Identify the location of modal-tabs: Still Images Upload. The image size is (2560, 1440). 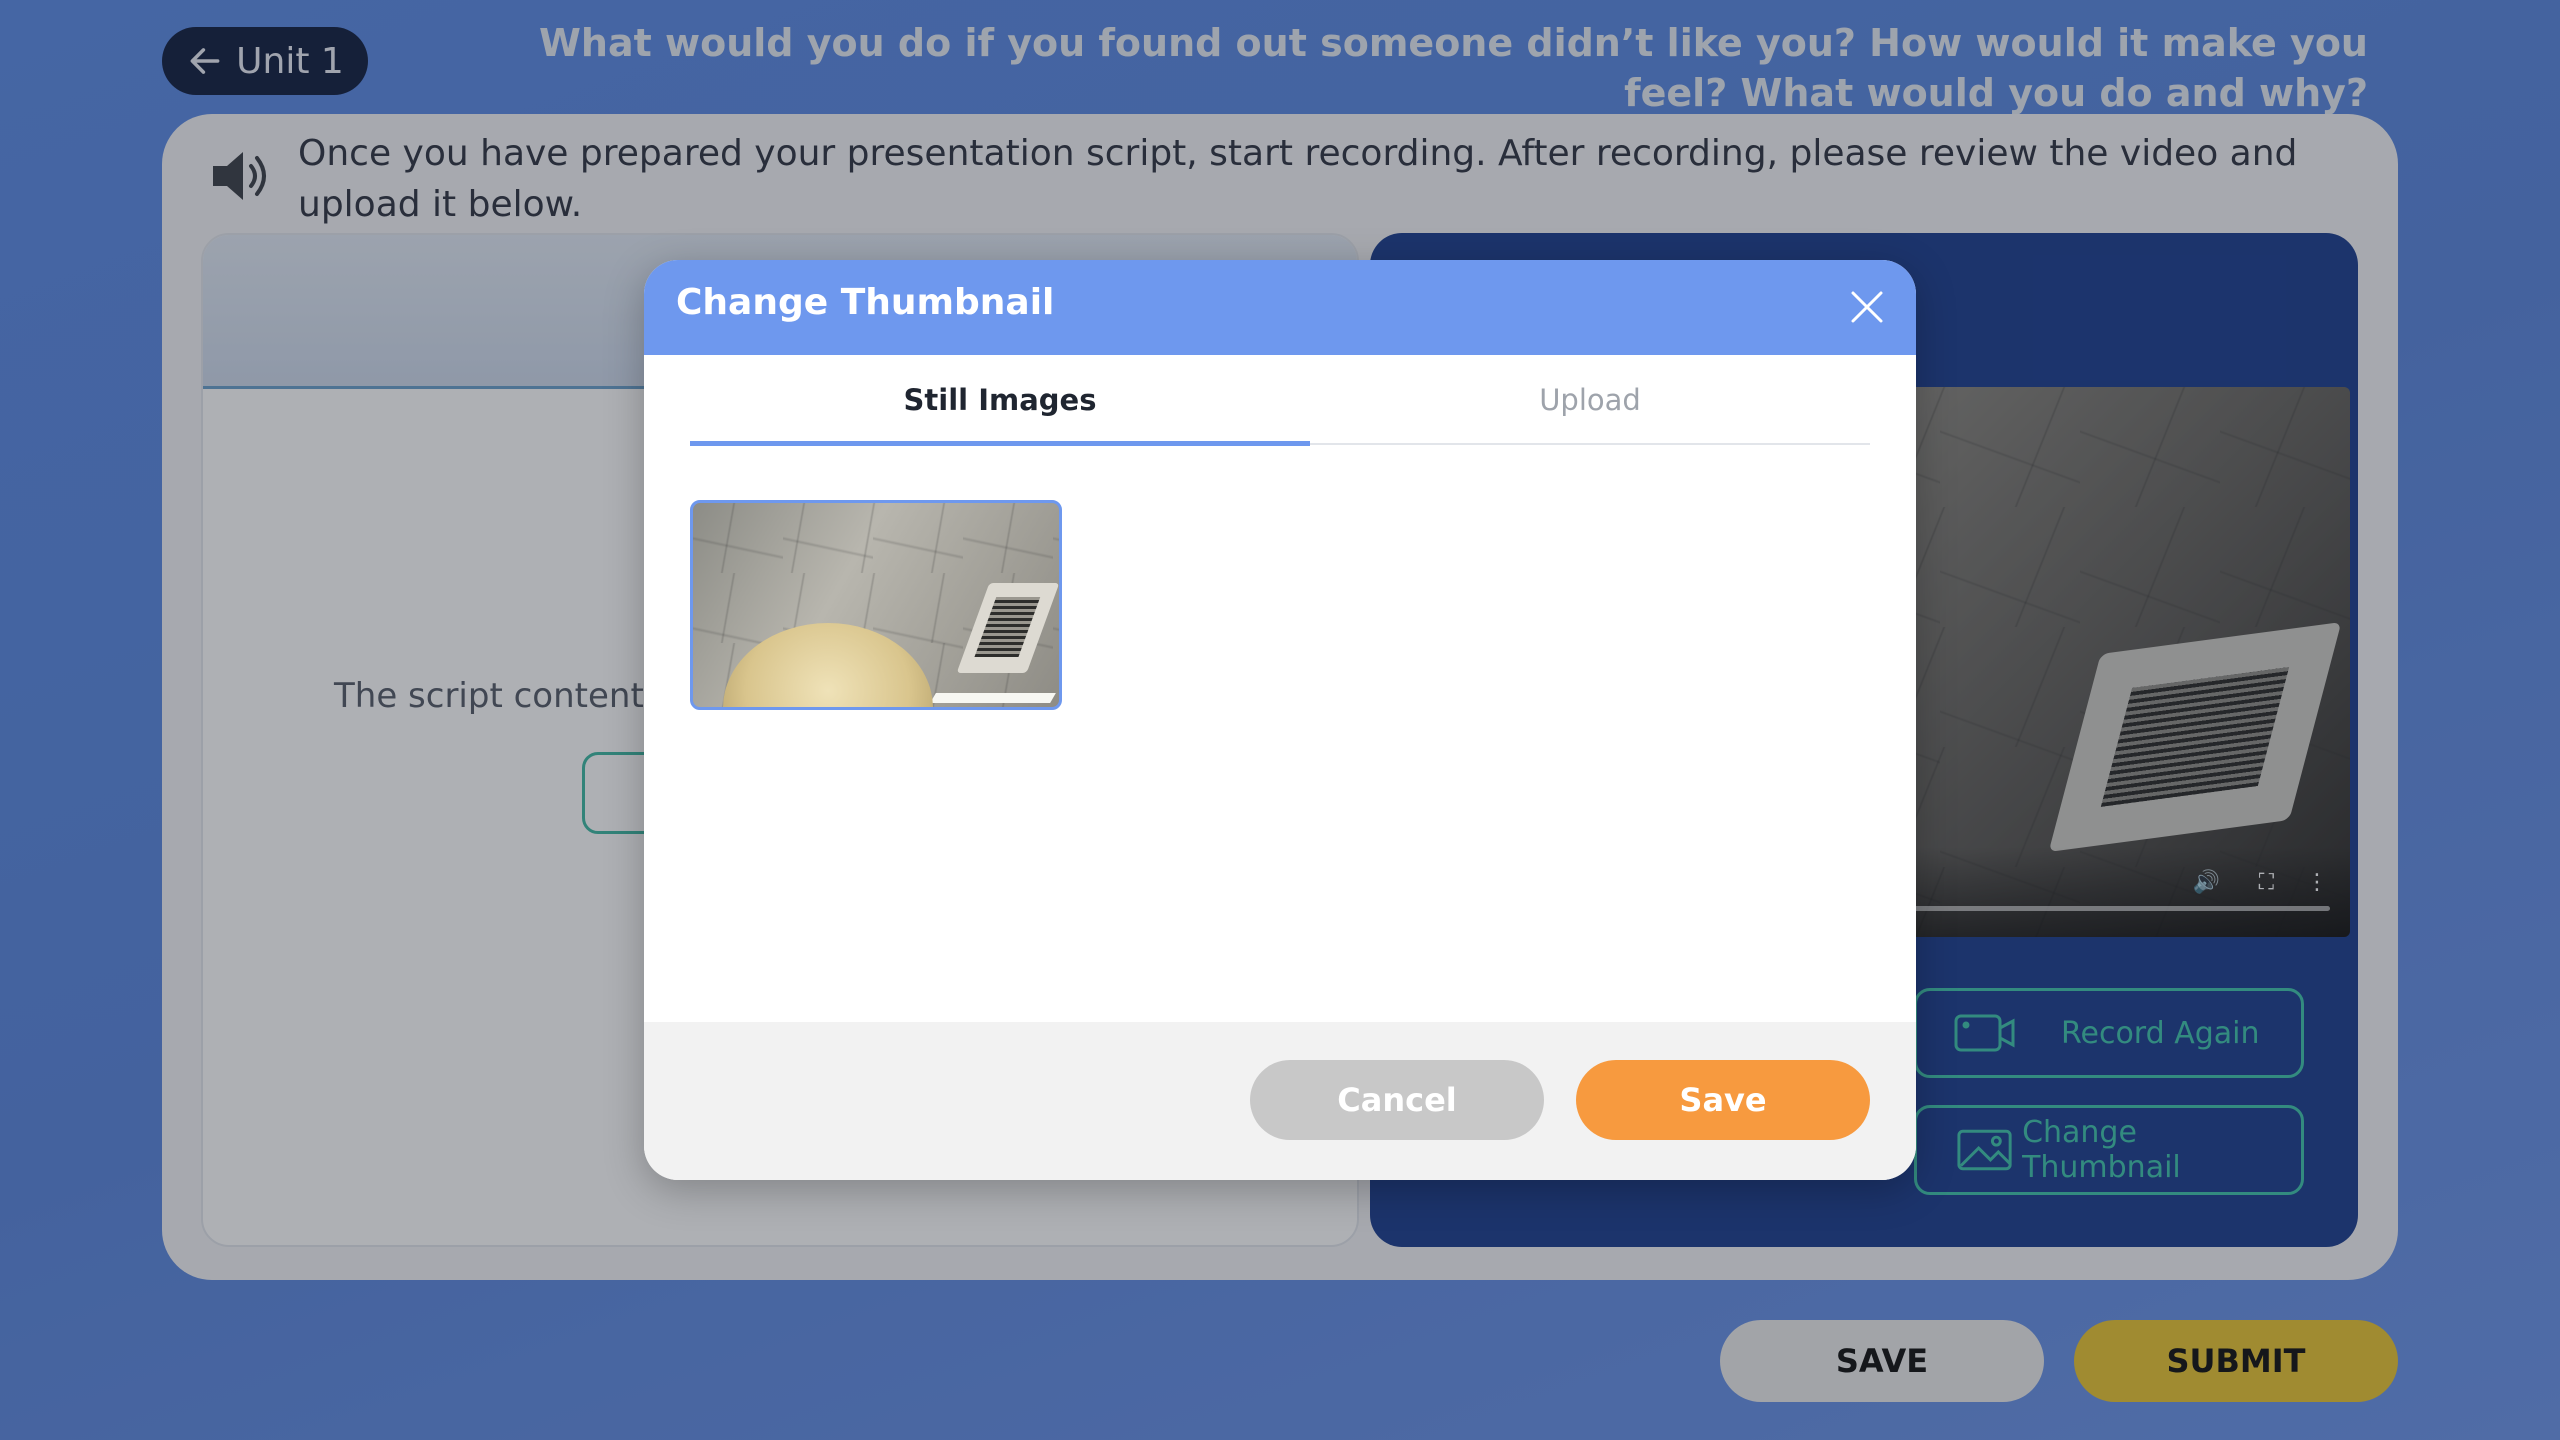
(1280, 400).